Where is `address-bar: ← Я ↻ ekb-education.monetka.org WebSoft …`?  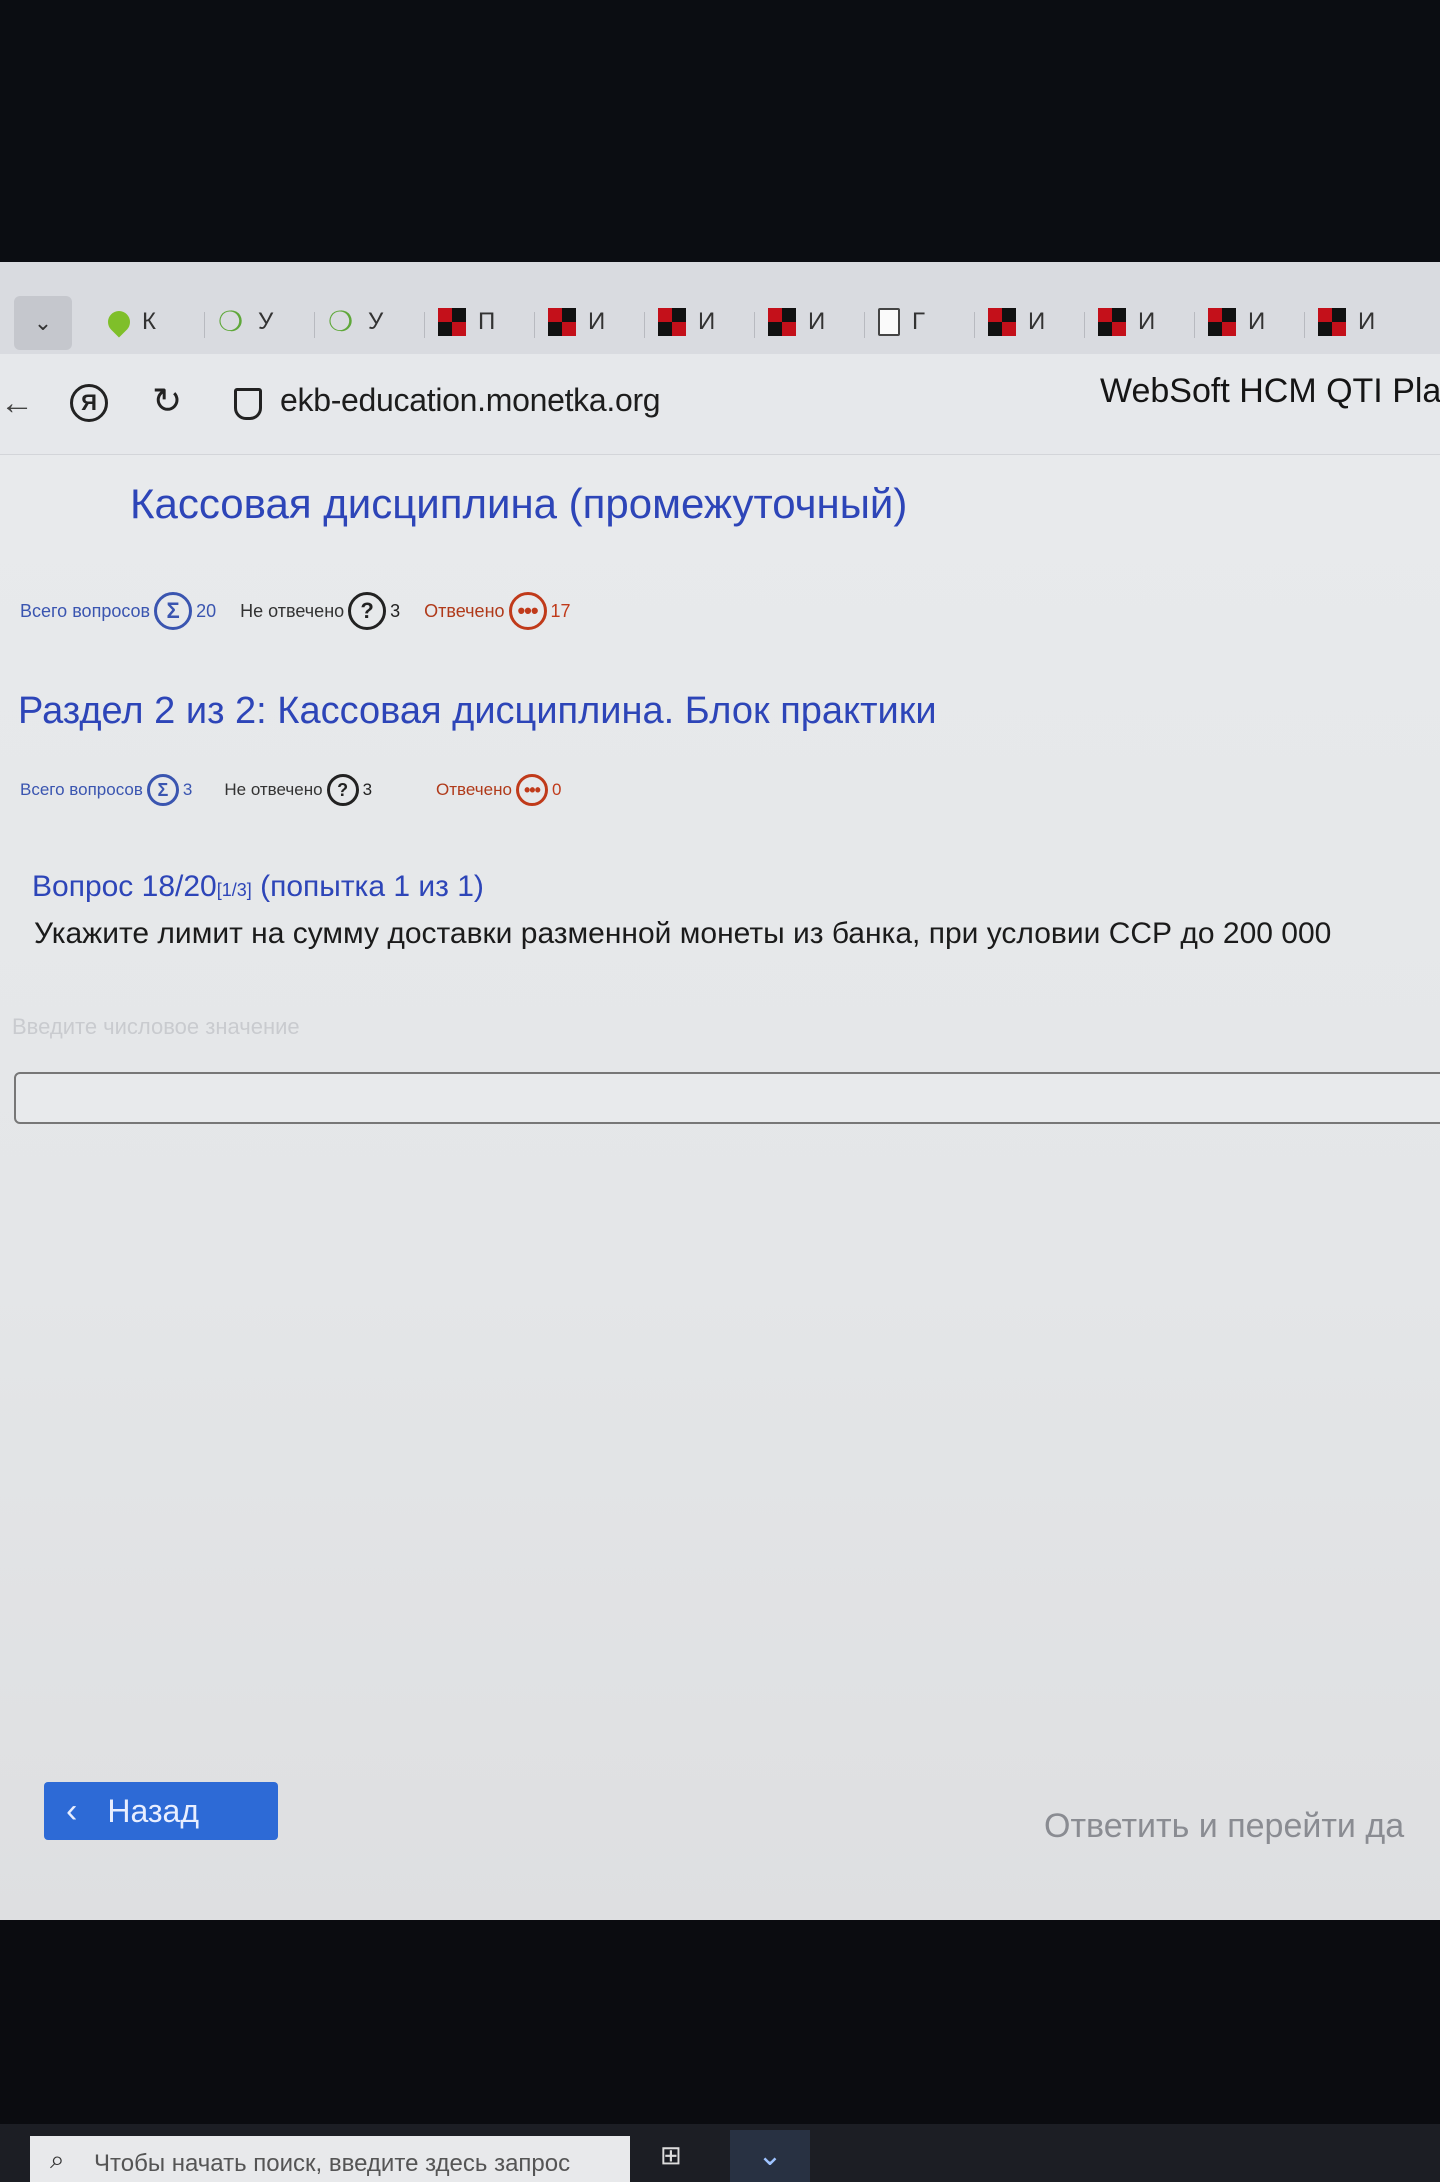
address-bar: ← Я ↻ ekb-education.monetka.org WebSoft … is located at coordinates (720, 404).